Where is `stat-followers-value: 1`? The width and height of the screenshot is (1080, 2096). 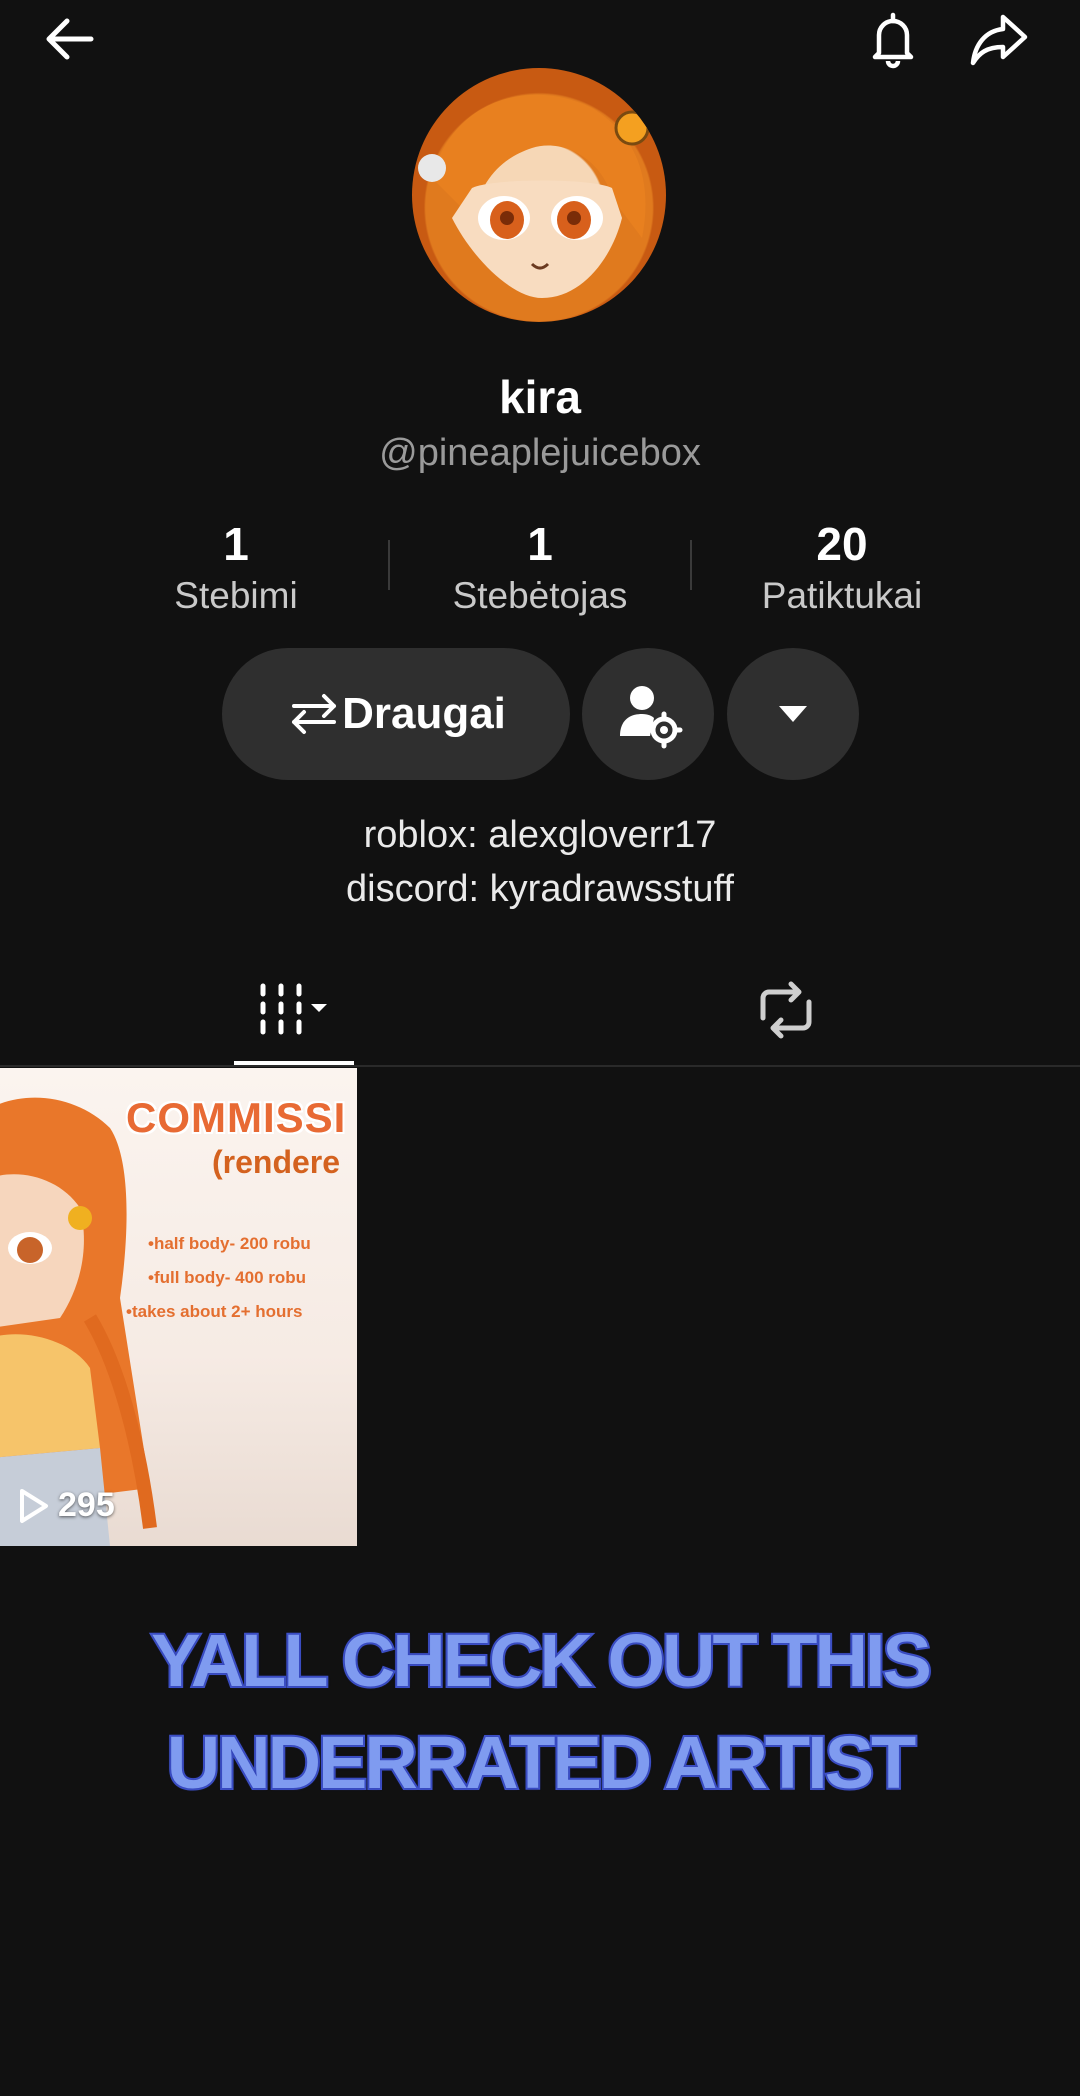
stat-followers-value: 1 is located at coordinates (540, 544).